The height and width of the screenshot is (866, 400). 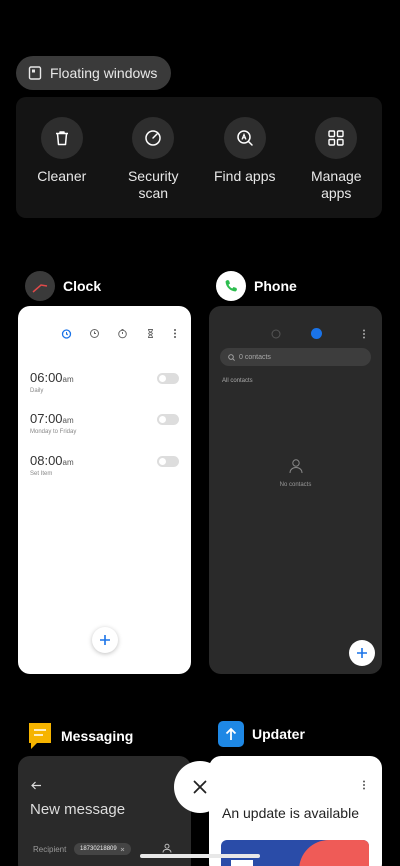 What do you see at coordinates (104, 73) in the screenshot?
I see `floating-windows-label: Floating windows` at bounding box center [104, 73].